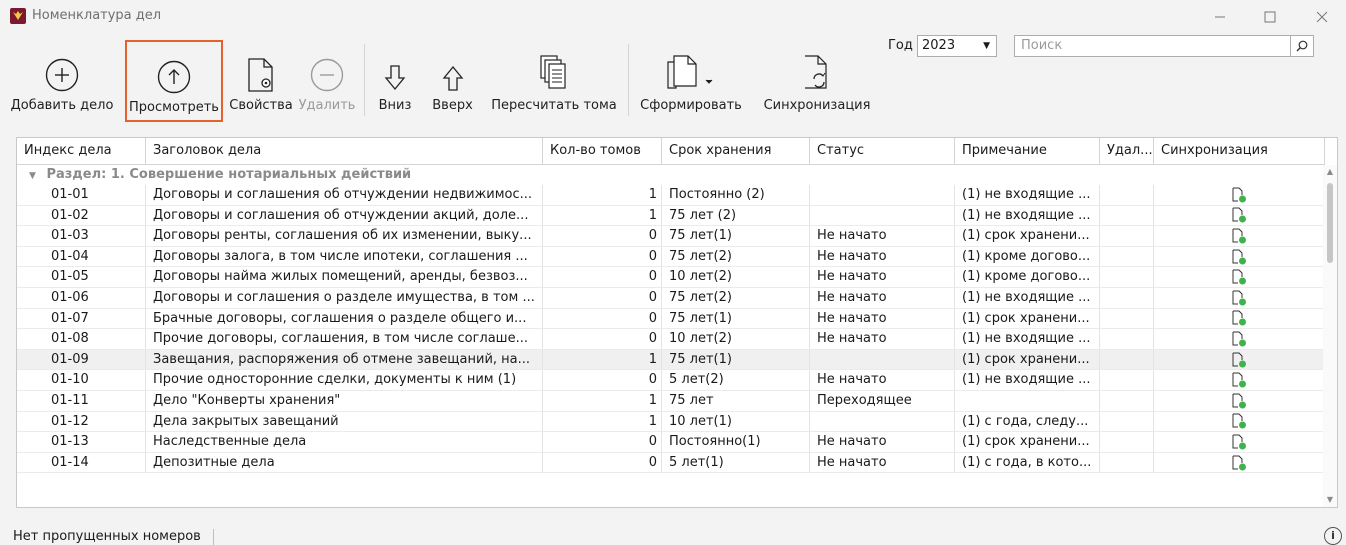 This screenshot has height=545, width=1346. What do you see at coordinates (364, 80) in the screenshot?
I see `toolbar-separator` at bounding box center [364, 80].